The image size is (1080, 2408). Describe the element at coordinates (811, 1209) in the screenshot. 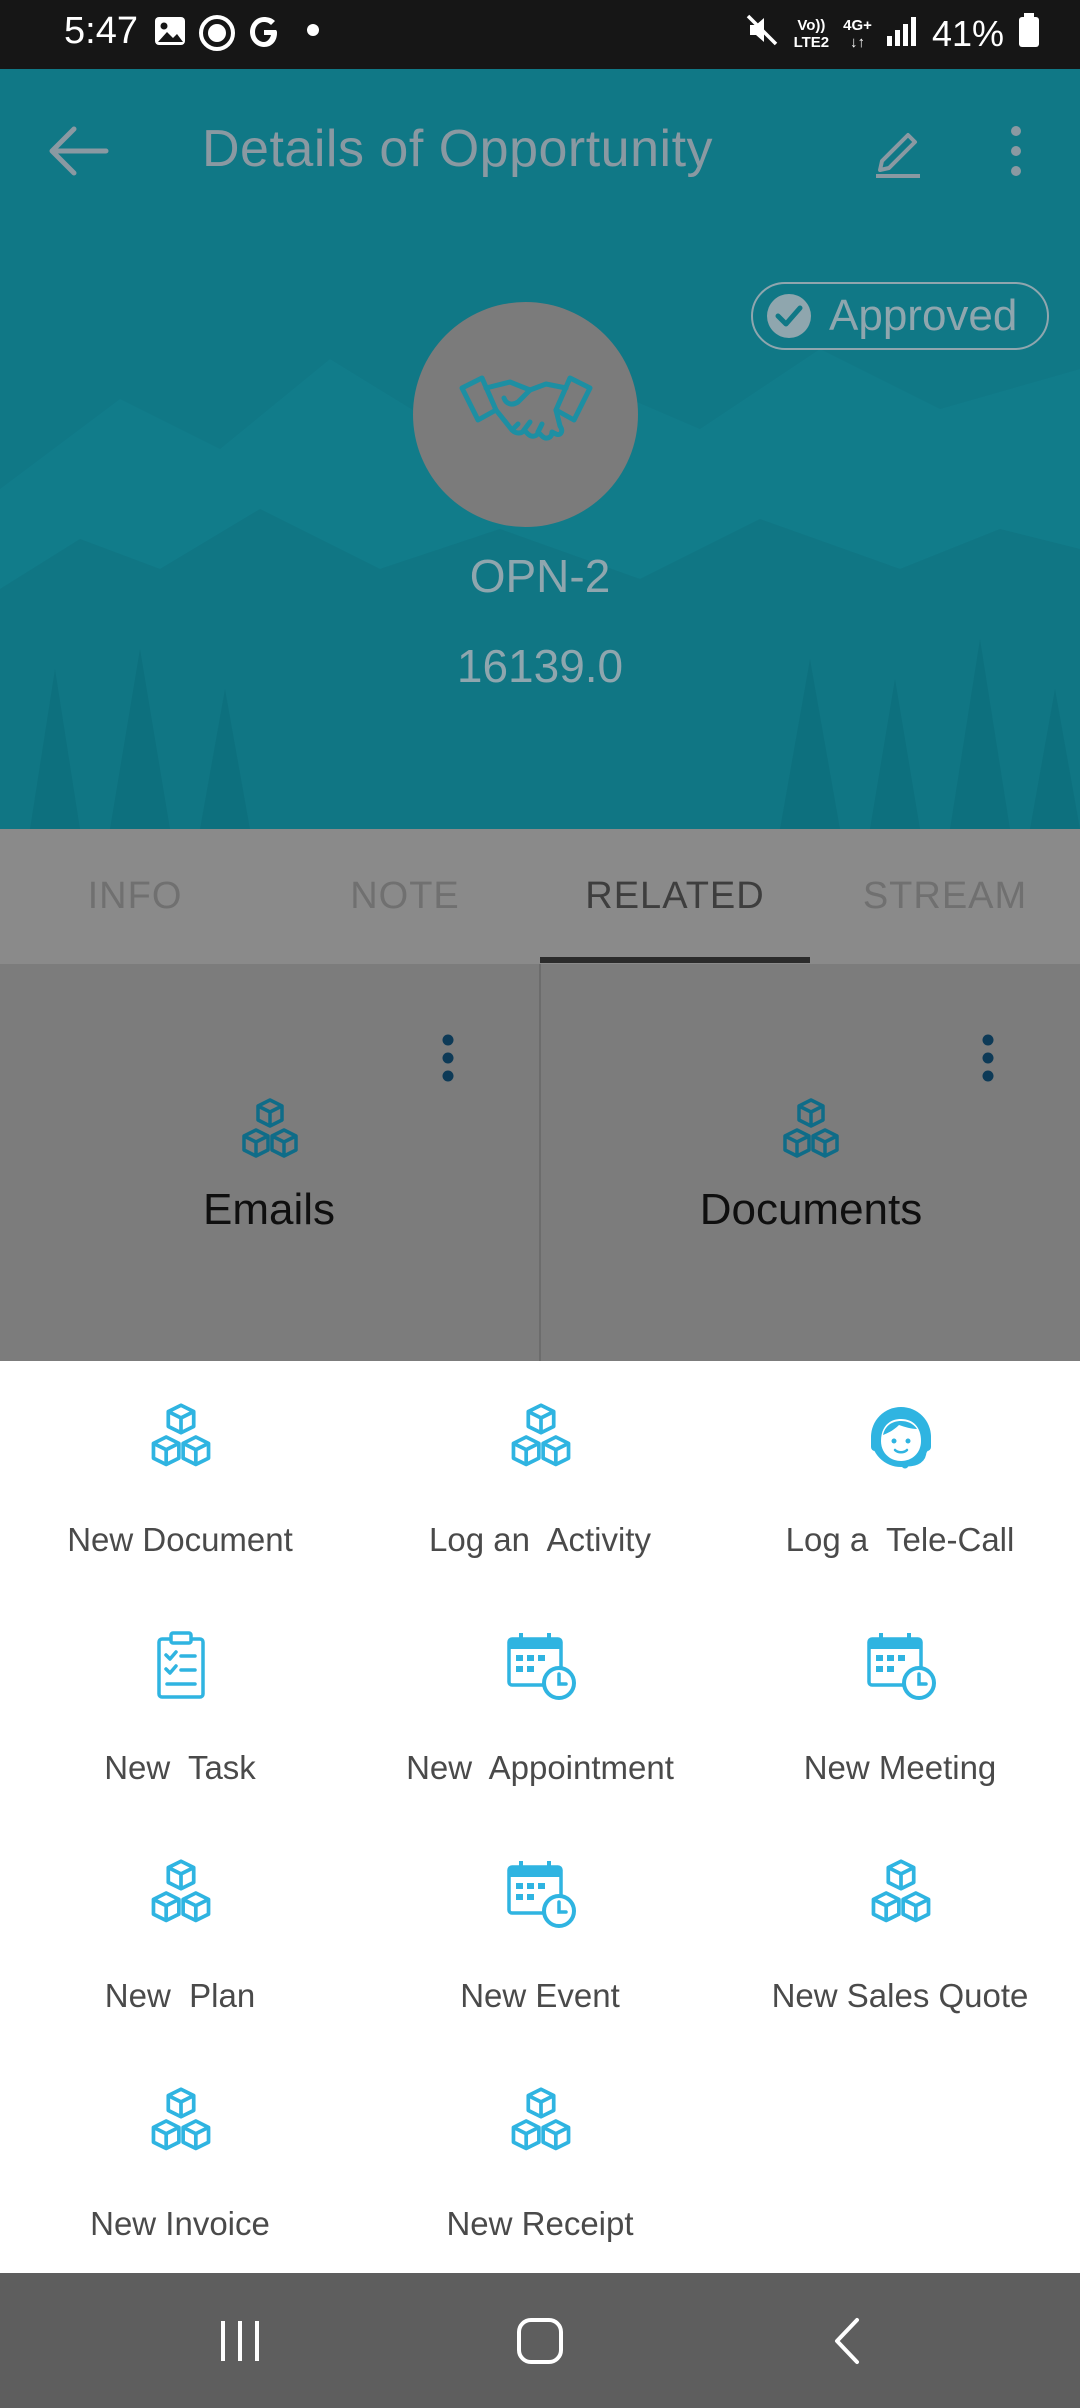

I see `card-label: Documents` at that location.